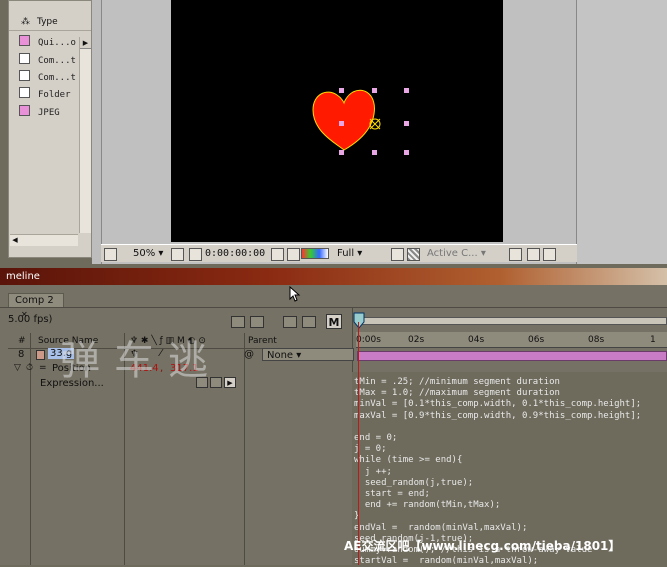 The image size is (667, 567). What do you see at coordinates (29, 368) in the screenshot?
I see `stopwatch-icon: ⏱` at bounding box center [29, 368].